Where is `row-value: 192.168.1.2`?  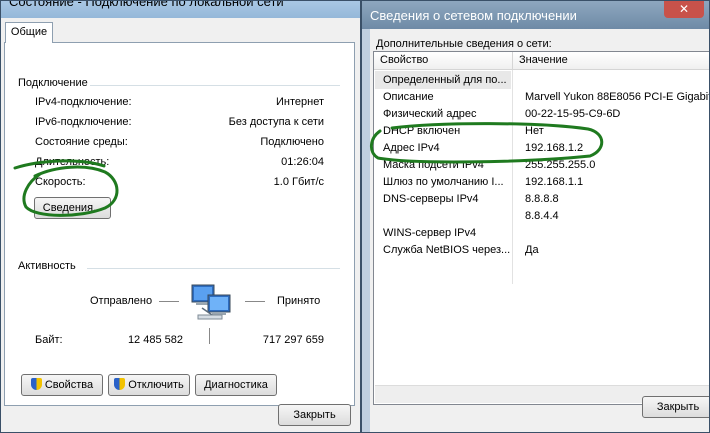 row-value: 192.168.1.2 is located at coordinates (554, 148).